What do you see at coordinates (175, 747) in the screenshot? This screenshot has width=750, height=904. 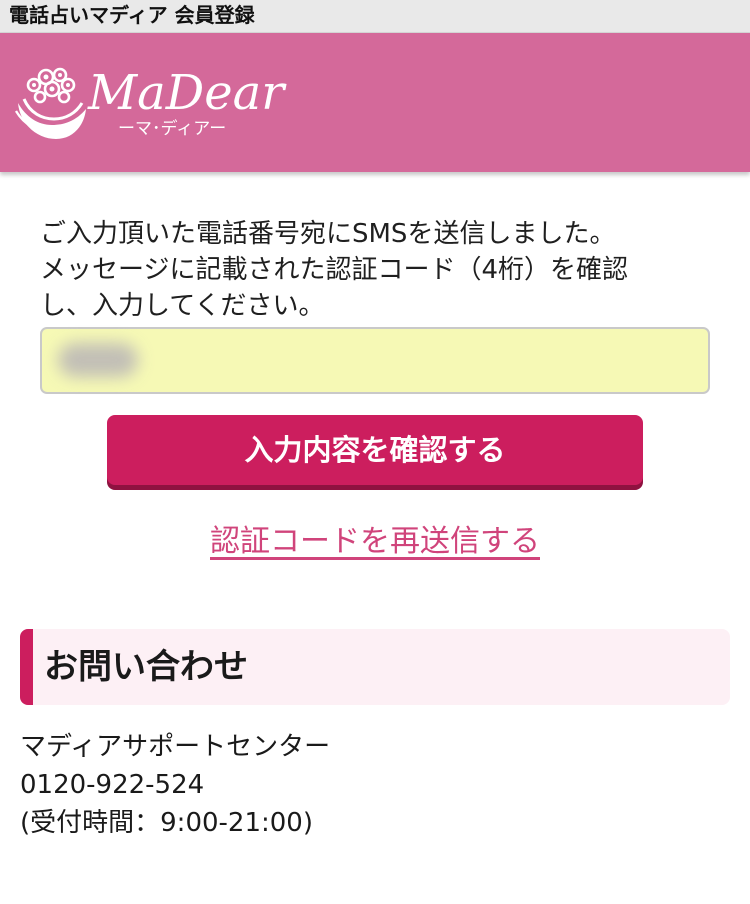 I see `support-center-name: マディアサポートセンター` at bounding box center [175, 747].